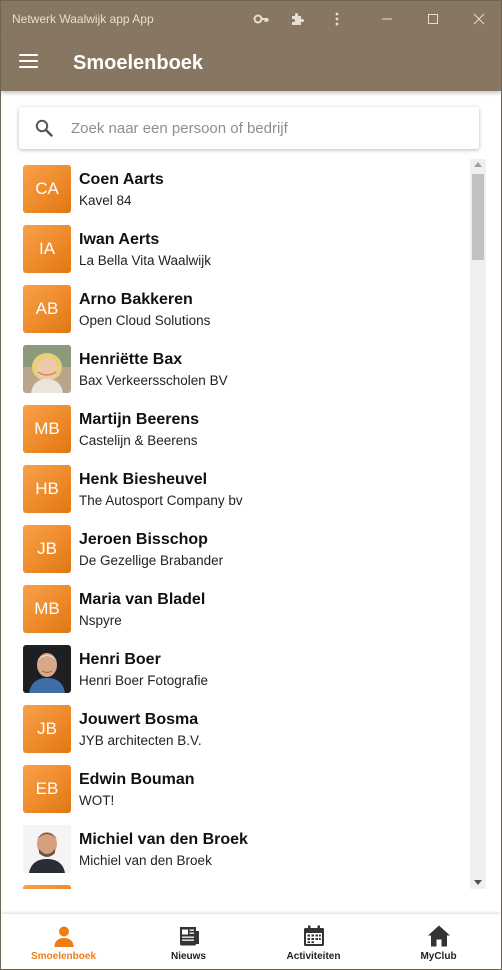  Describe the element at coordinates (47, 489) in the screenshot. I see `avatar: HB` at that location.